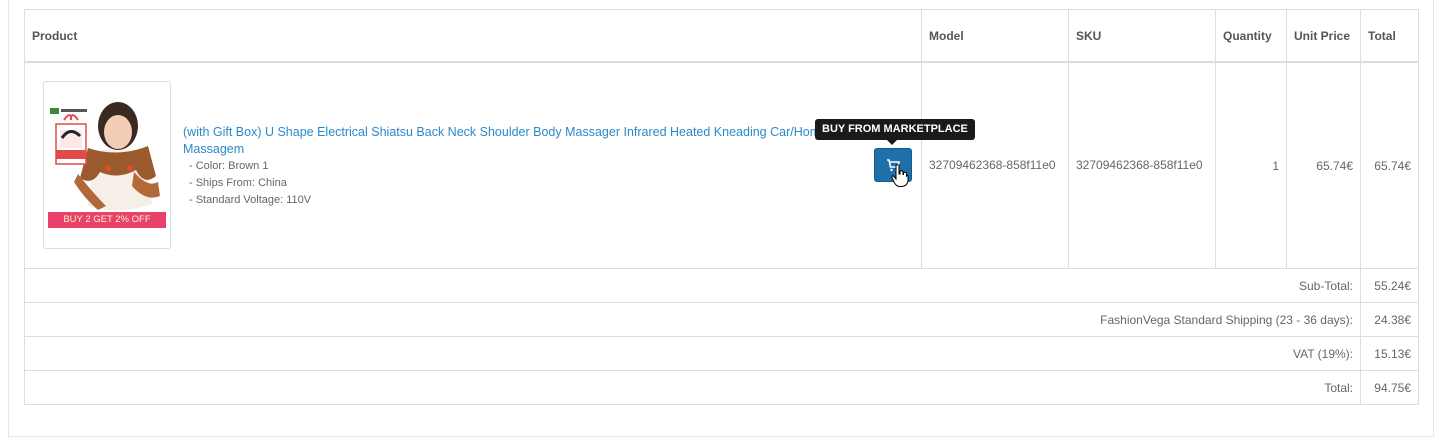 The image size is (1442, 445). Describe the element at coordinates (229, 166) in the screenshot. I see `product-option-color: - Color: Brown 1` at that location.